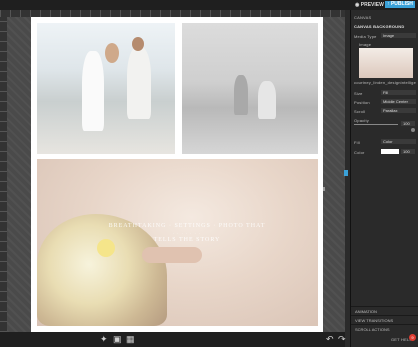 Image resolution: width=418 pixels, height=347 pixels. What do you see at coordinates (384, 328) in the screenshot?
I see `section-scroll-actions: SCROLL ACTIONS` at bounding box center [384, 328].